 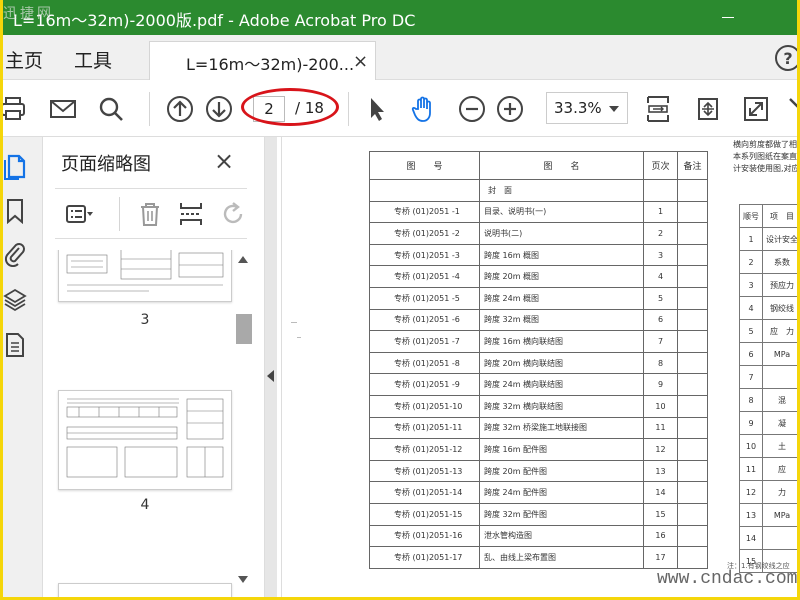 What do you see at coordinates (15, 167) in the screenshot?
I see `page-thumbnails-icon` at bounding box center [15, 167].